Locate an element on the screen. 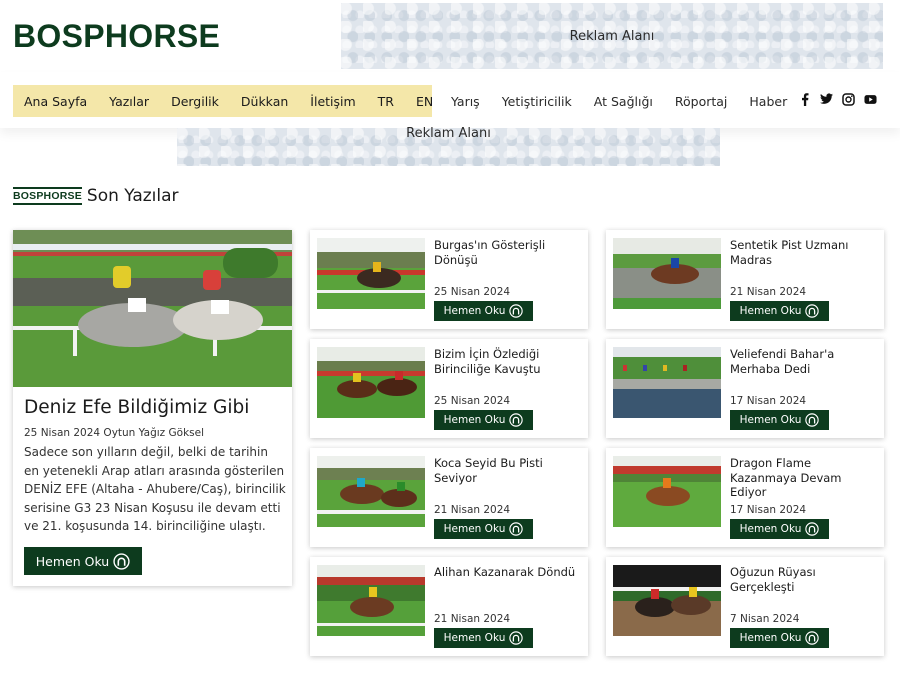  article-title: Oğuzun Rüyası Gerçekleşti is located at coordinates (802, 579).